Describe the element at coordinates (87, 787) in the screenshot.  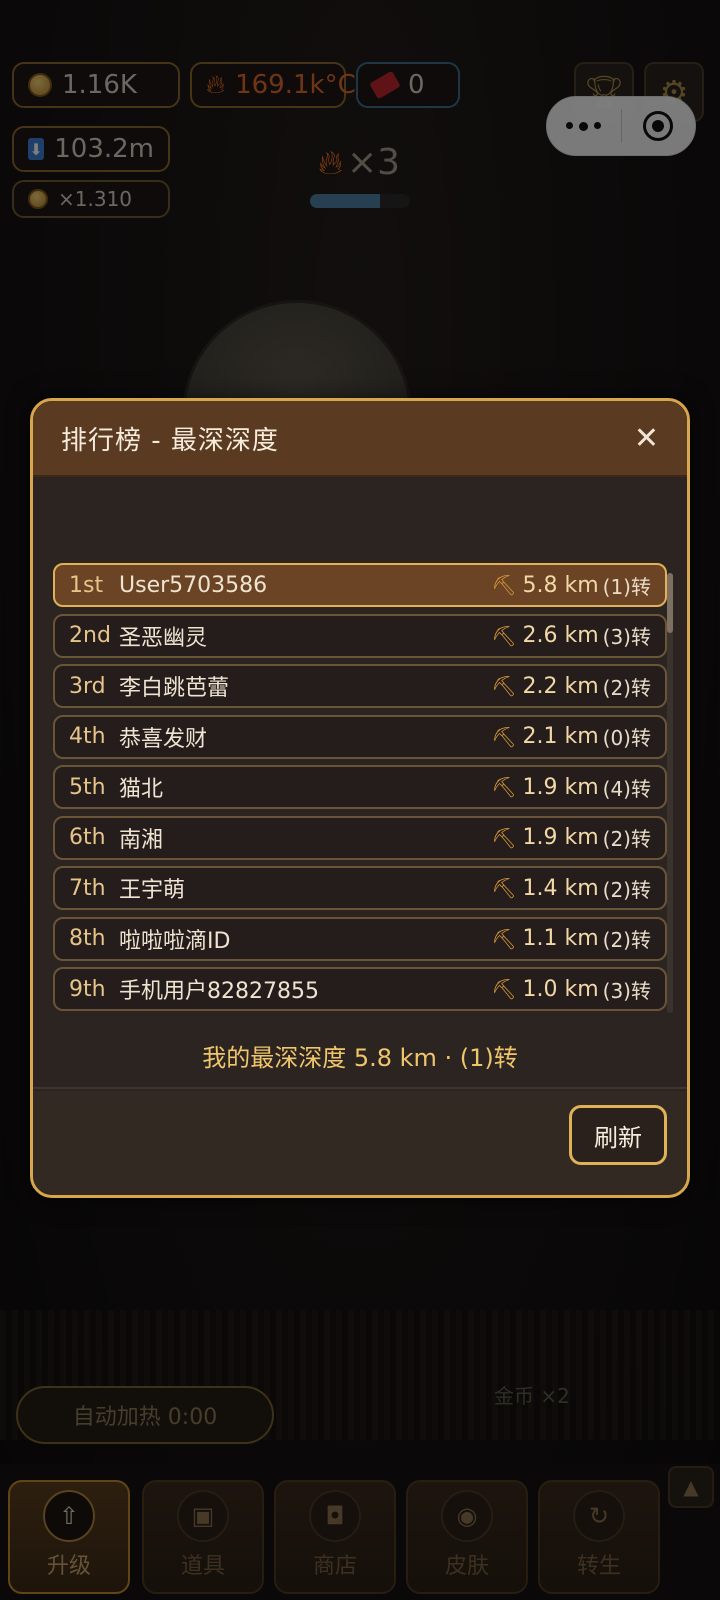
I see `row-rank: 5th` at that location.